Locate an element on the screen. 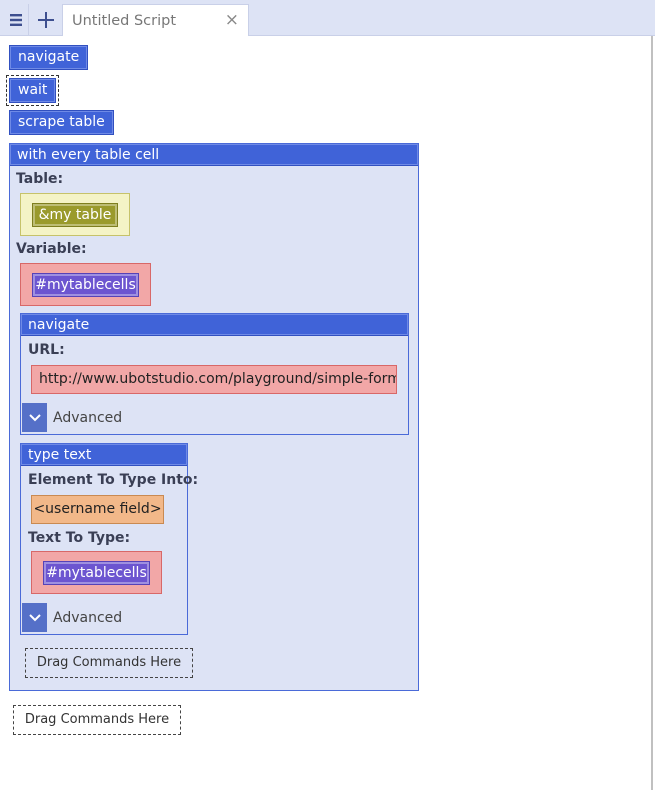 Image resolution: width=655 pixels, height=790 pixels. variable-chip: #mytablecells is located at coordinates (85, 285).